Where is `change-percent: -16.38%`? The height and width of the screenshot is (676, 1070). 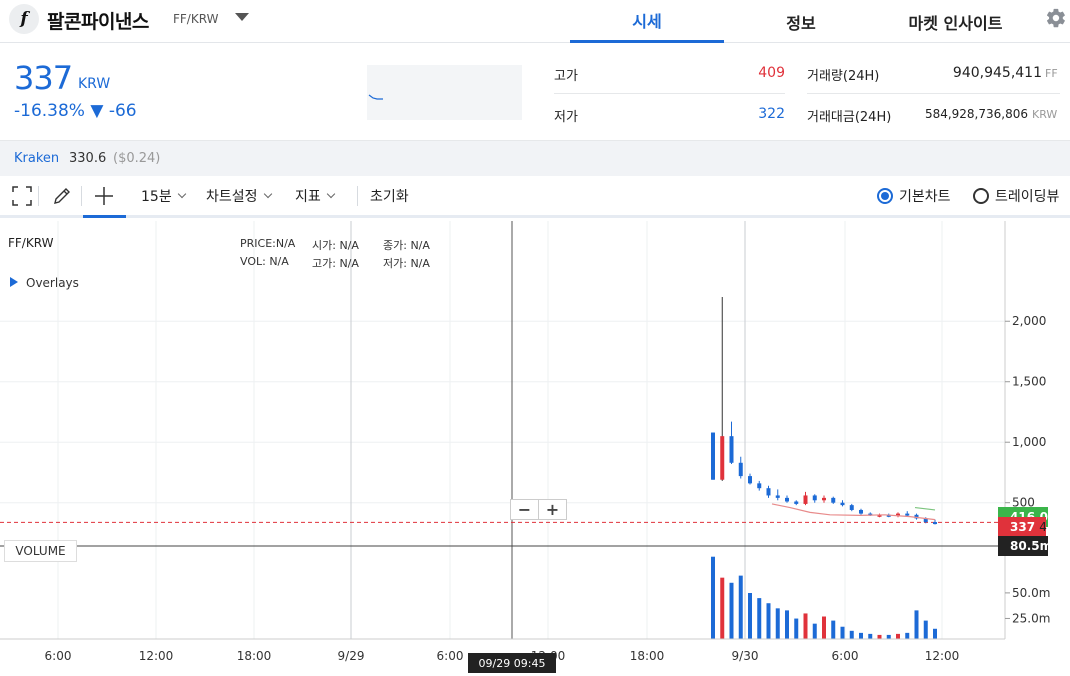
change-percent: -16.38% is located at coordinates (49, 111).